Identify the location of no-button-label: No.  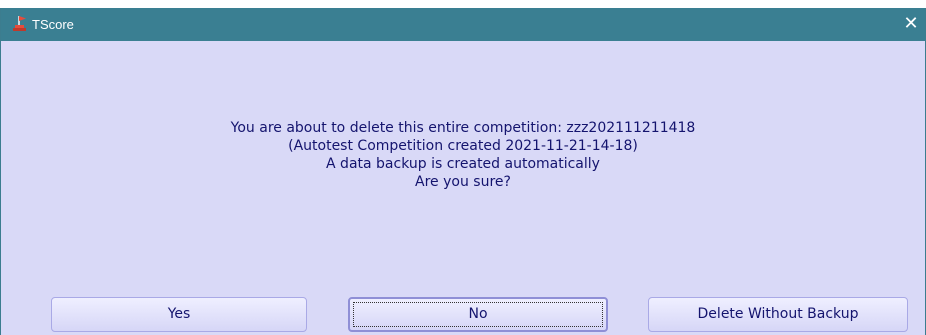
(478, 314).